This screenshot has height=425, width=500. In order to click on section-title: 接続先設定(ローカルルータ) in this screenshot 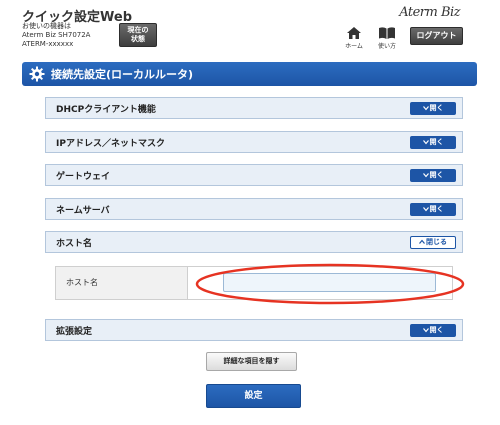, I will do `click(122, 74)`.